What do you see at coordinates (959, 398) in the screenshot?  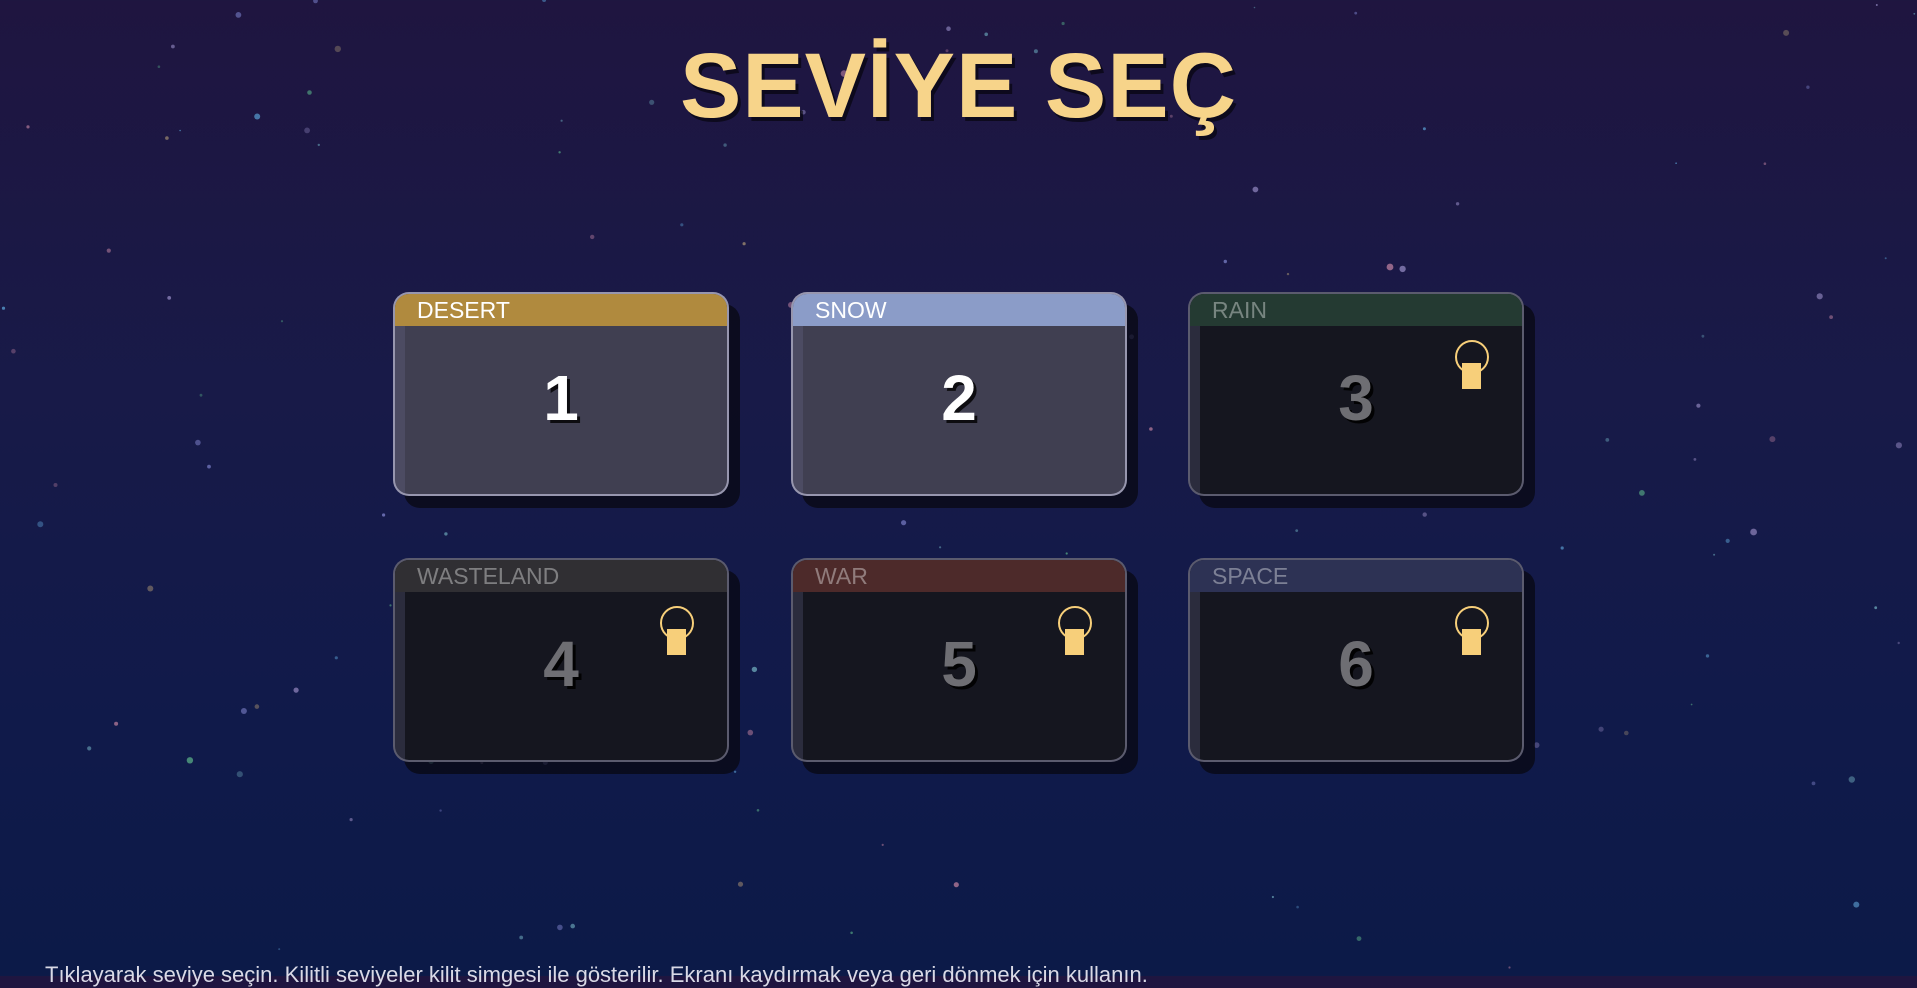 I see `level-number: 2` at bounding box center [959, 398].